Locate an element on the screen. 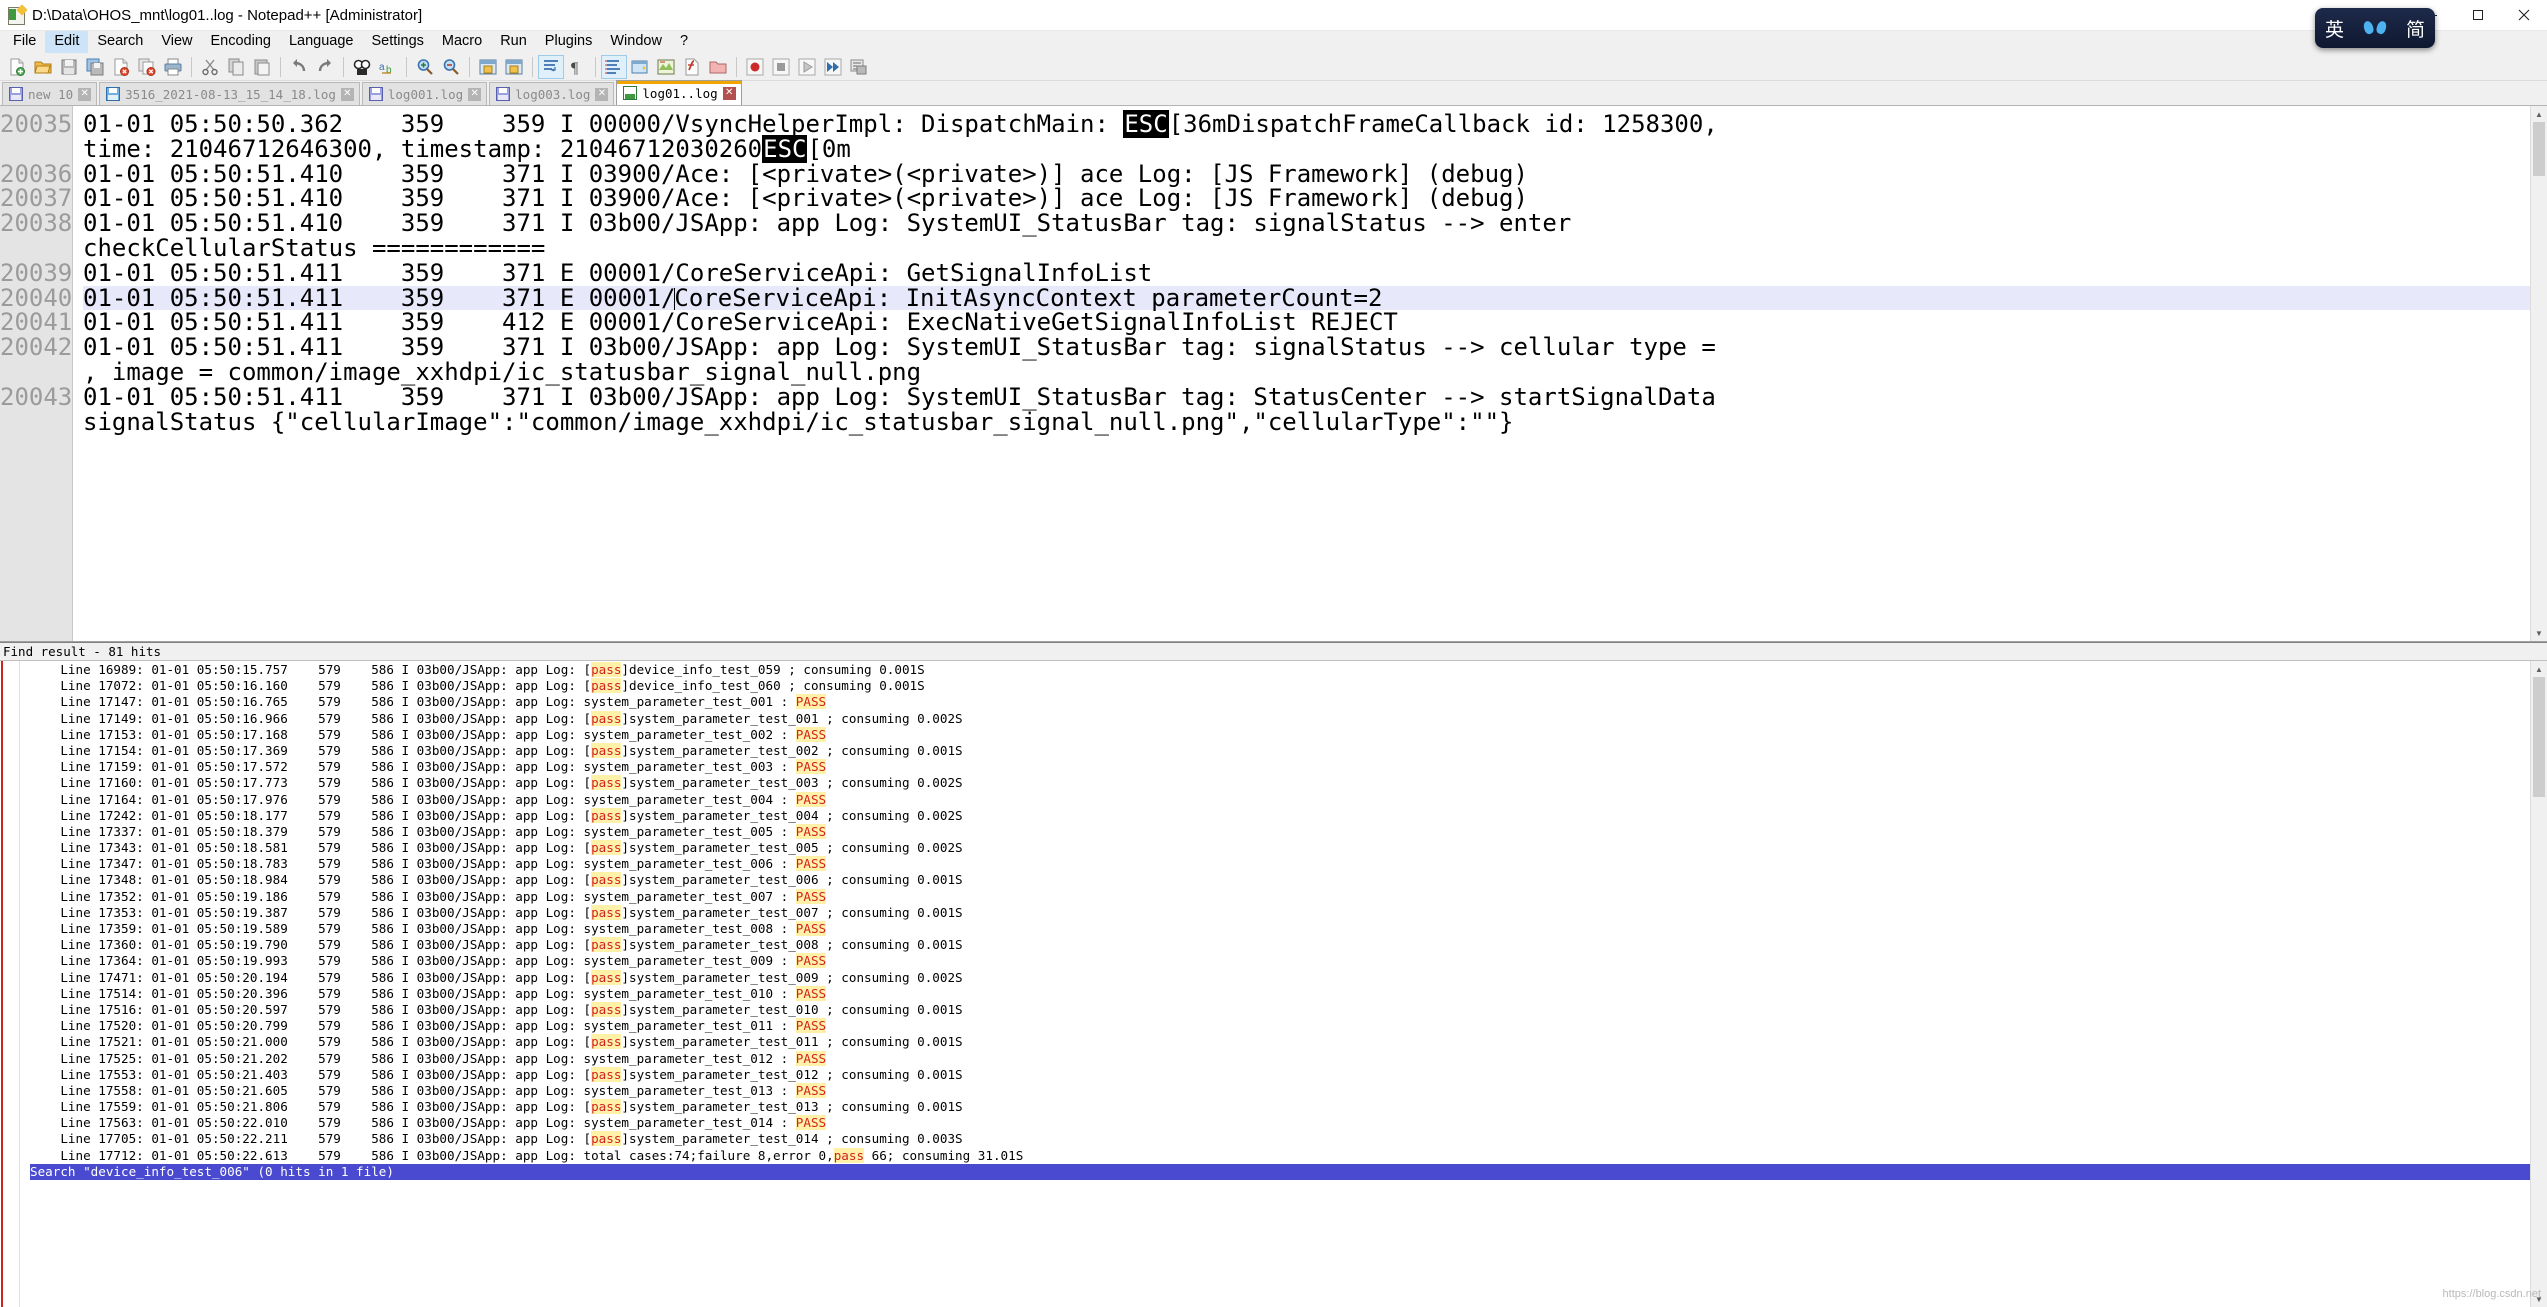 The height and width of the screenshot is (1307, 2547). cut-icon is located at coordinates (210, 67).